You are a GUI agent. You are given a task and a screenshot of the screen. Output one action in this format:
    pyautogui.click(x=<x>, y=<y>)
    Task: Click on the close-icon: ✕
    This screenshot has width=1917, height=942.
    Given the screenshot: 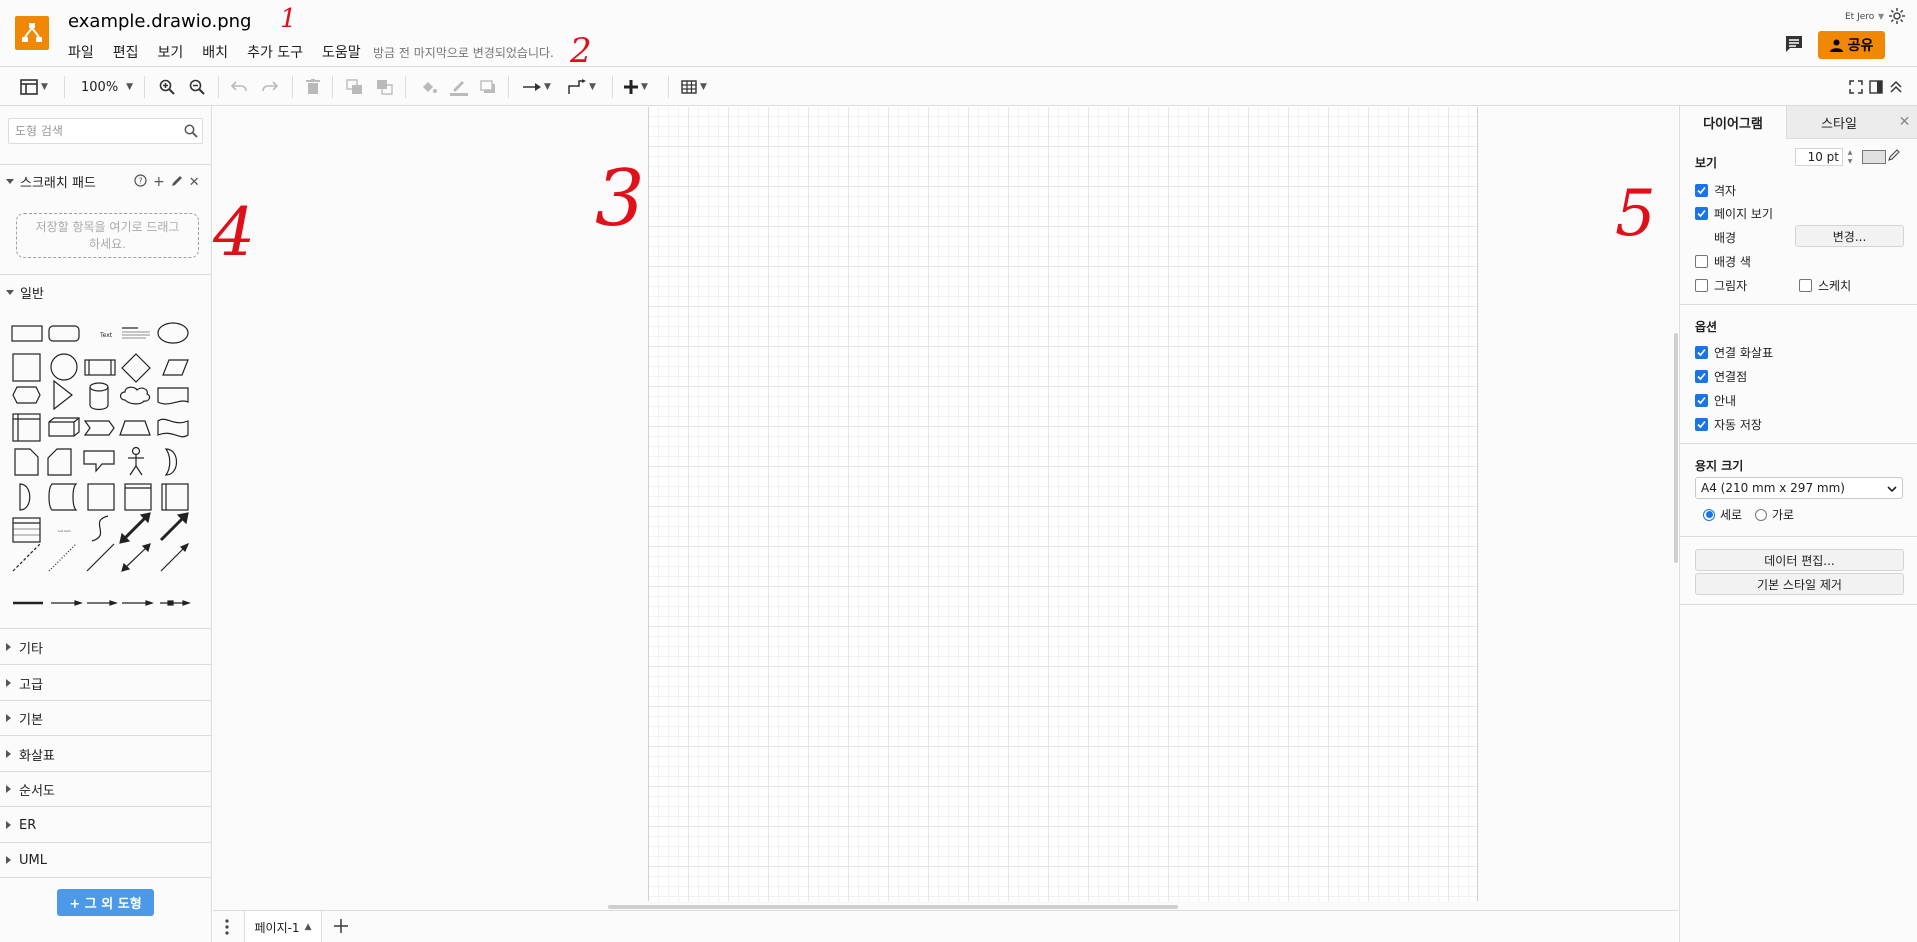 What is the action you would take?
    pyautogui.click(x=194, y=182)
    